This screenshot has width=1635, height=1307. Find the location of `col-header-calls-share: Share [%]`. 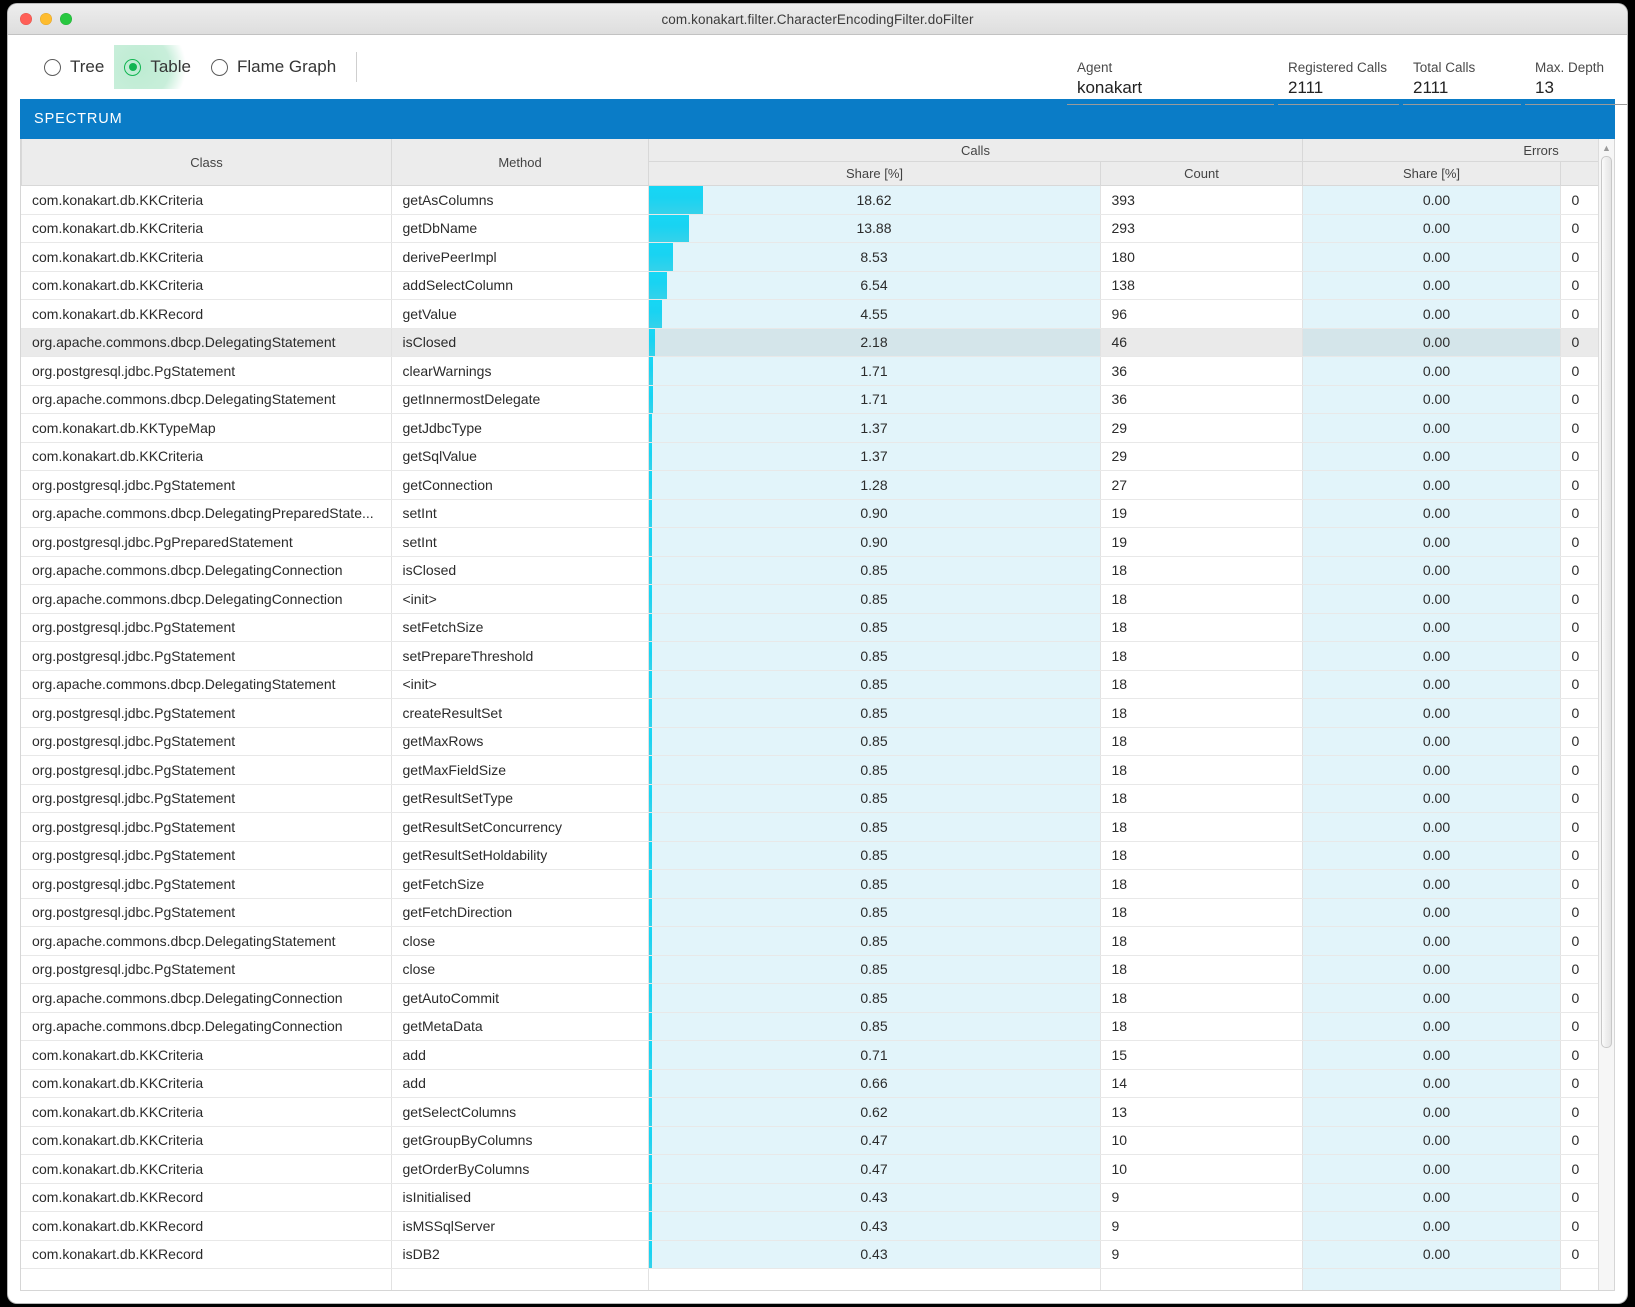

col-header-calls-share: Share [%] is located at coordinates (874, 173).